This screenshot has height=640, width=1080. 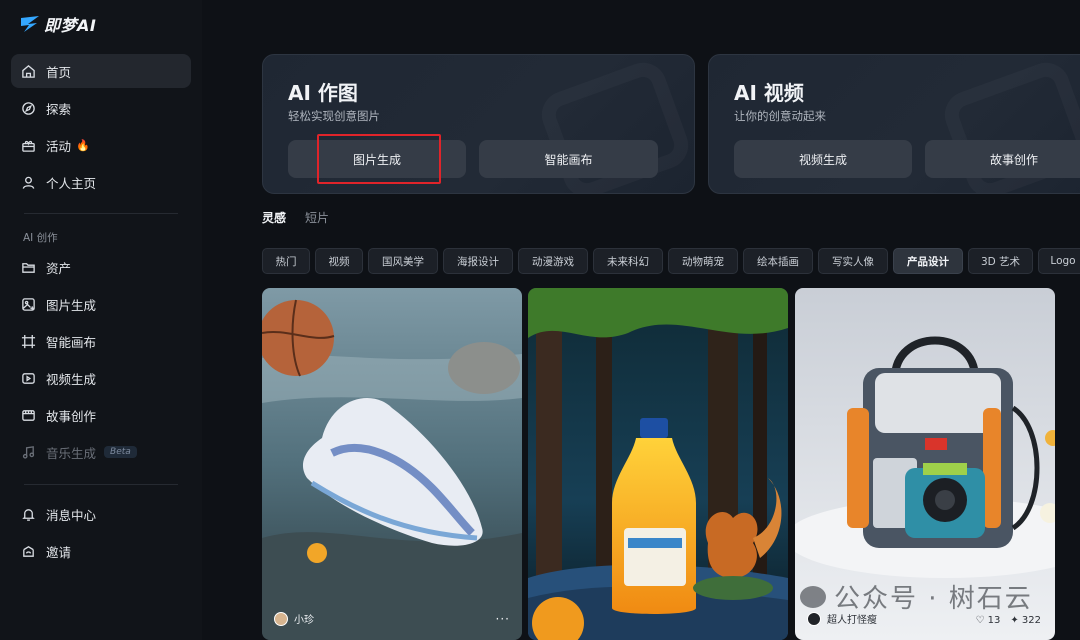 I want to click on canvas-icon, so click(x=28, y=341).